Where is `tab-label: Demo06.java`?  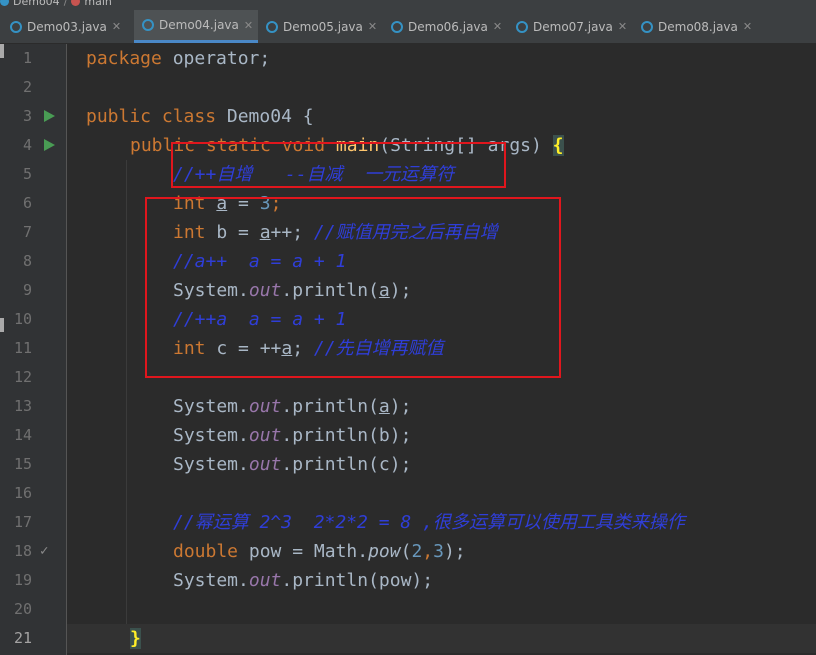 tab-label: Demo06.java is located at coordinates (448, 26).